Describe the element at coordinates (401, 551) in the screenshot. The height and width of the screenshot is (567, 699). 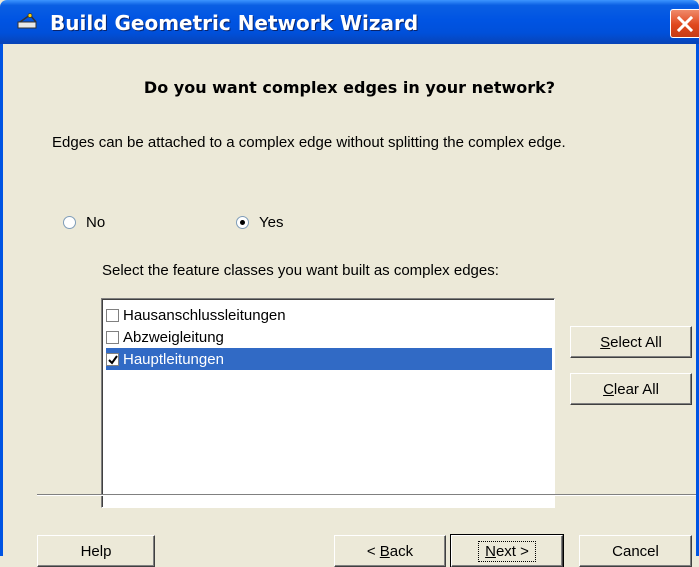
I see `back-label: ack` at that location.